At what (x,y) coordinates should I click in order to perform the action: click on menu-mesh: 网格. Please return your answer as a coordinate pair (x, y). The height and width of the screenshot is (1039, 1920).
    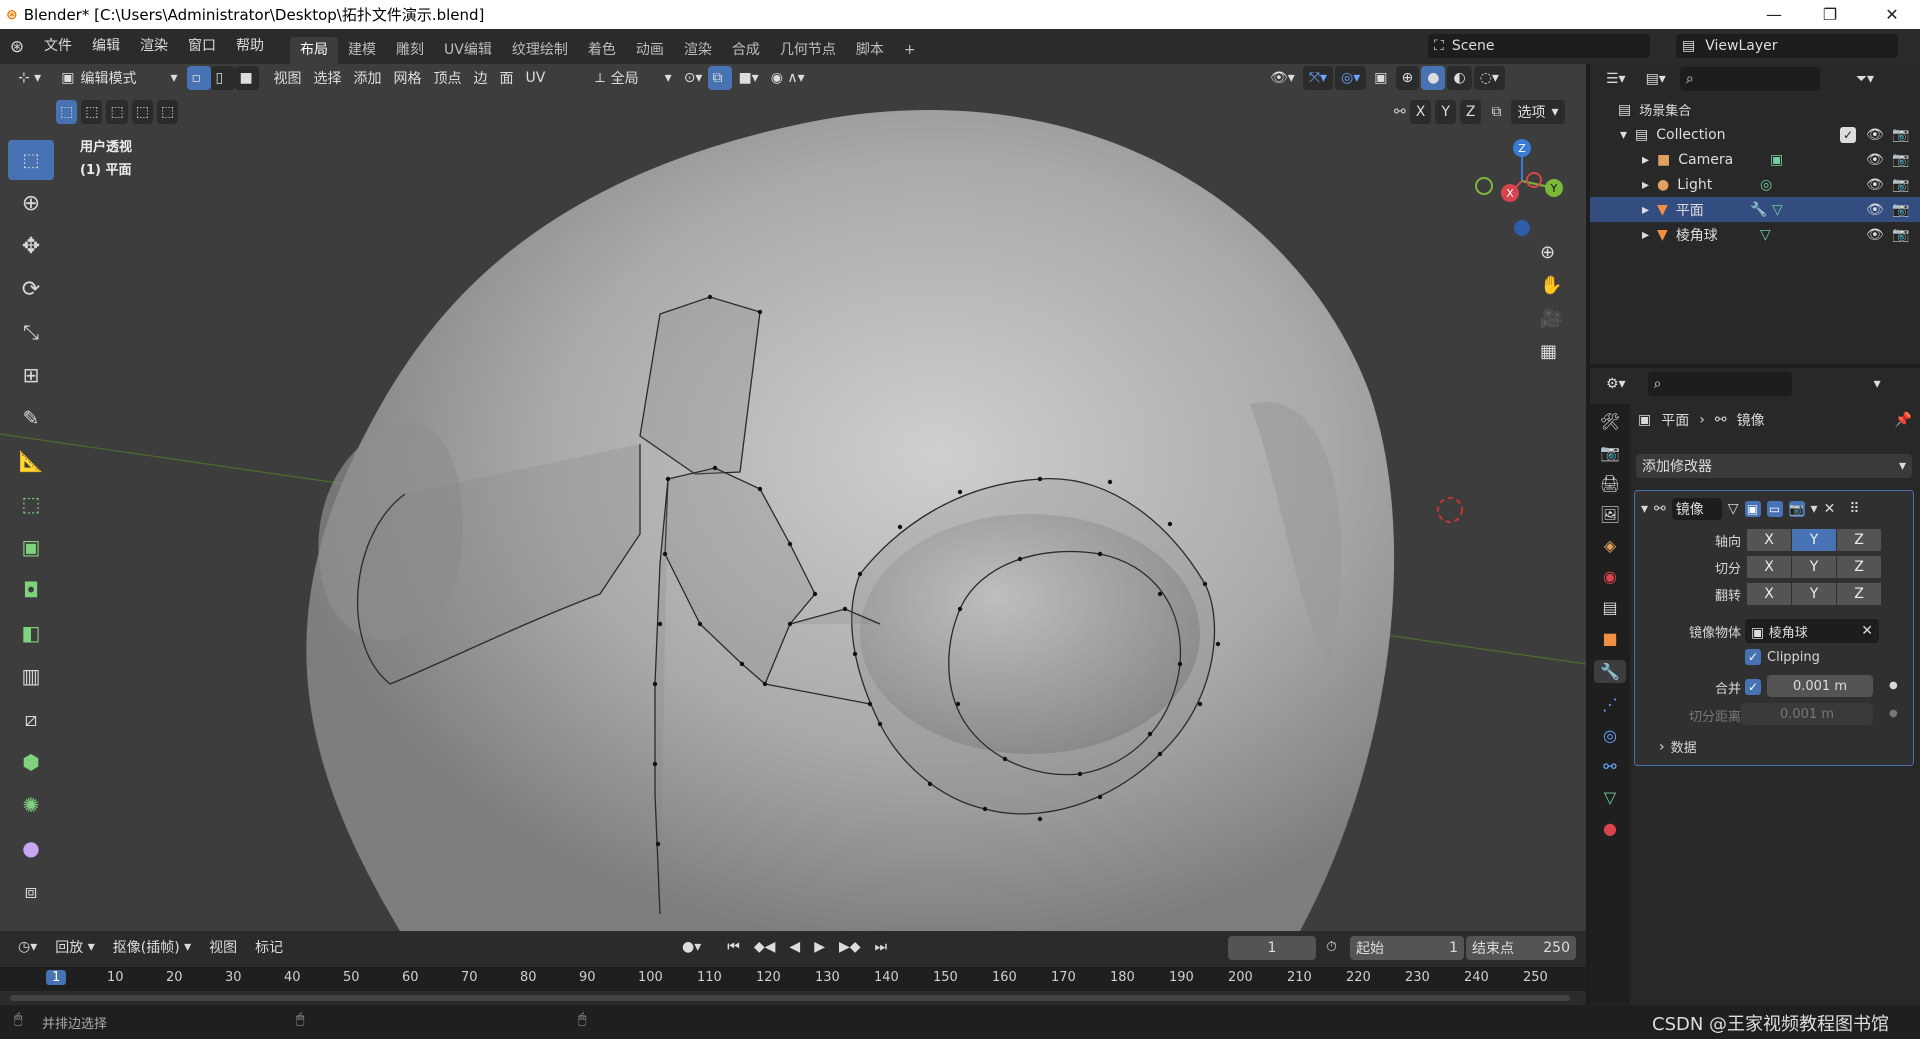
    Looking at the image, I should click on (407, 78).